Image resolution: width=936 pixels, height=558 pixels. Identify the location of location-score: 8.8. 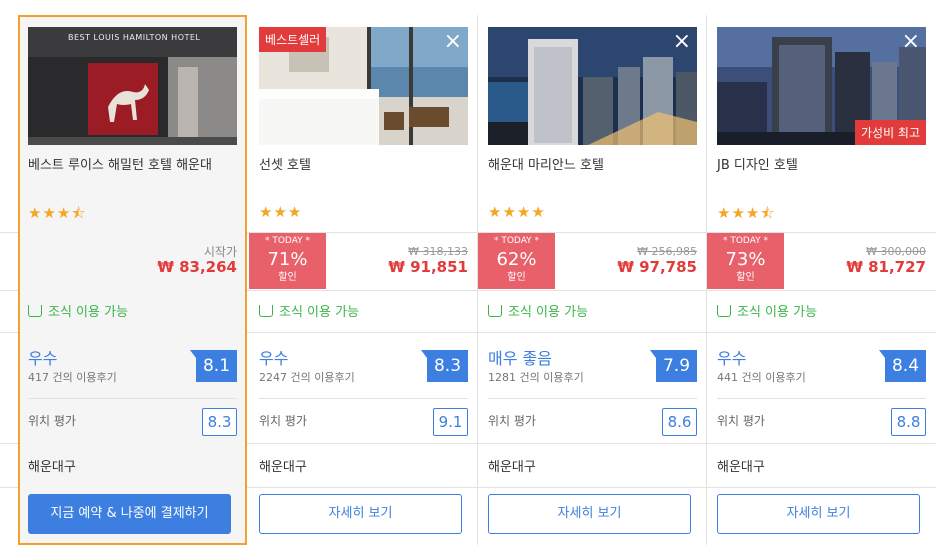
(908, 422).